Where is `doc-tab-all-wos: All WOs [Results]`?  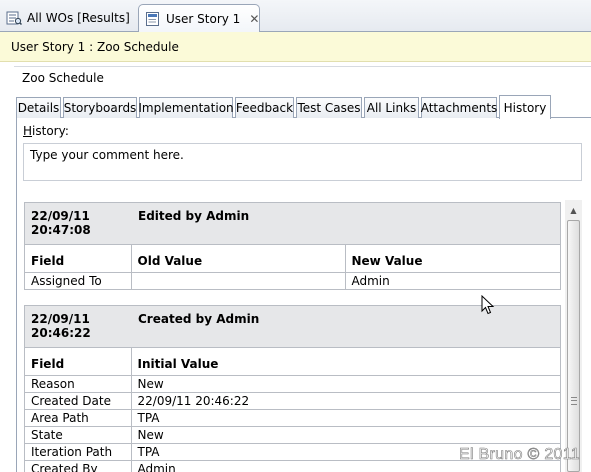
doc-tab-all-wos: All WOs [Results] is located at coordinates (67, 18).